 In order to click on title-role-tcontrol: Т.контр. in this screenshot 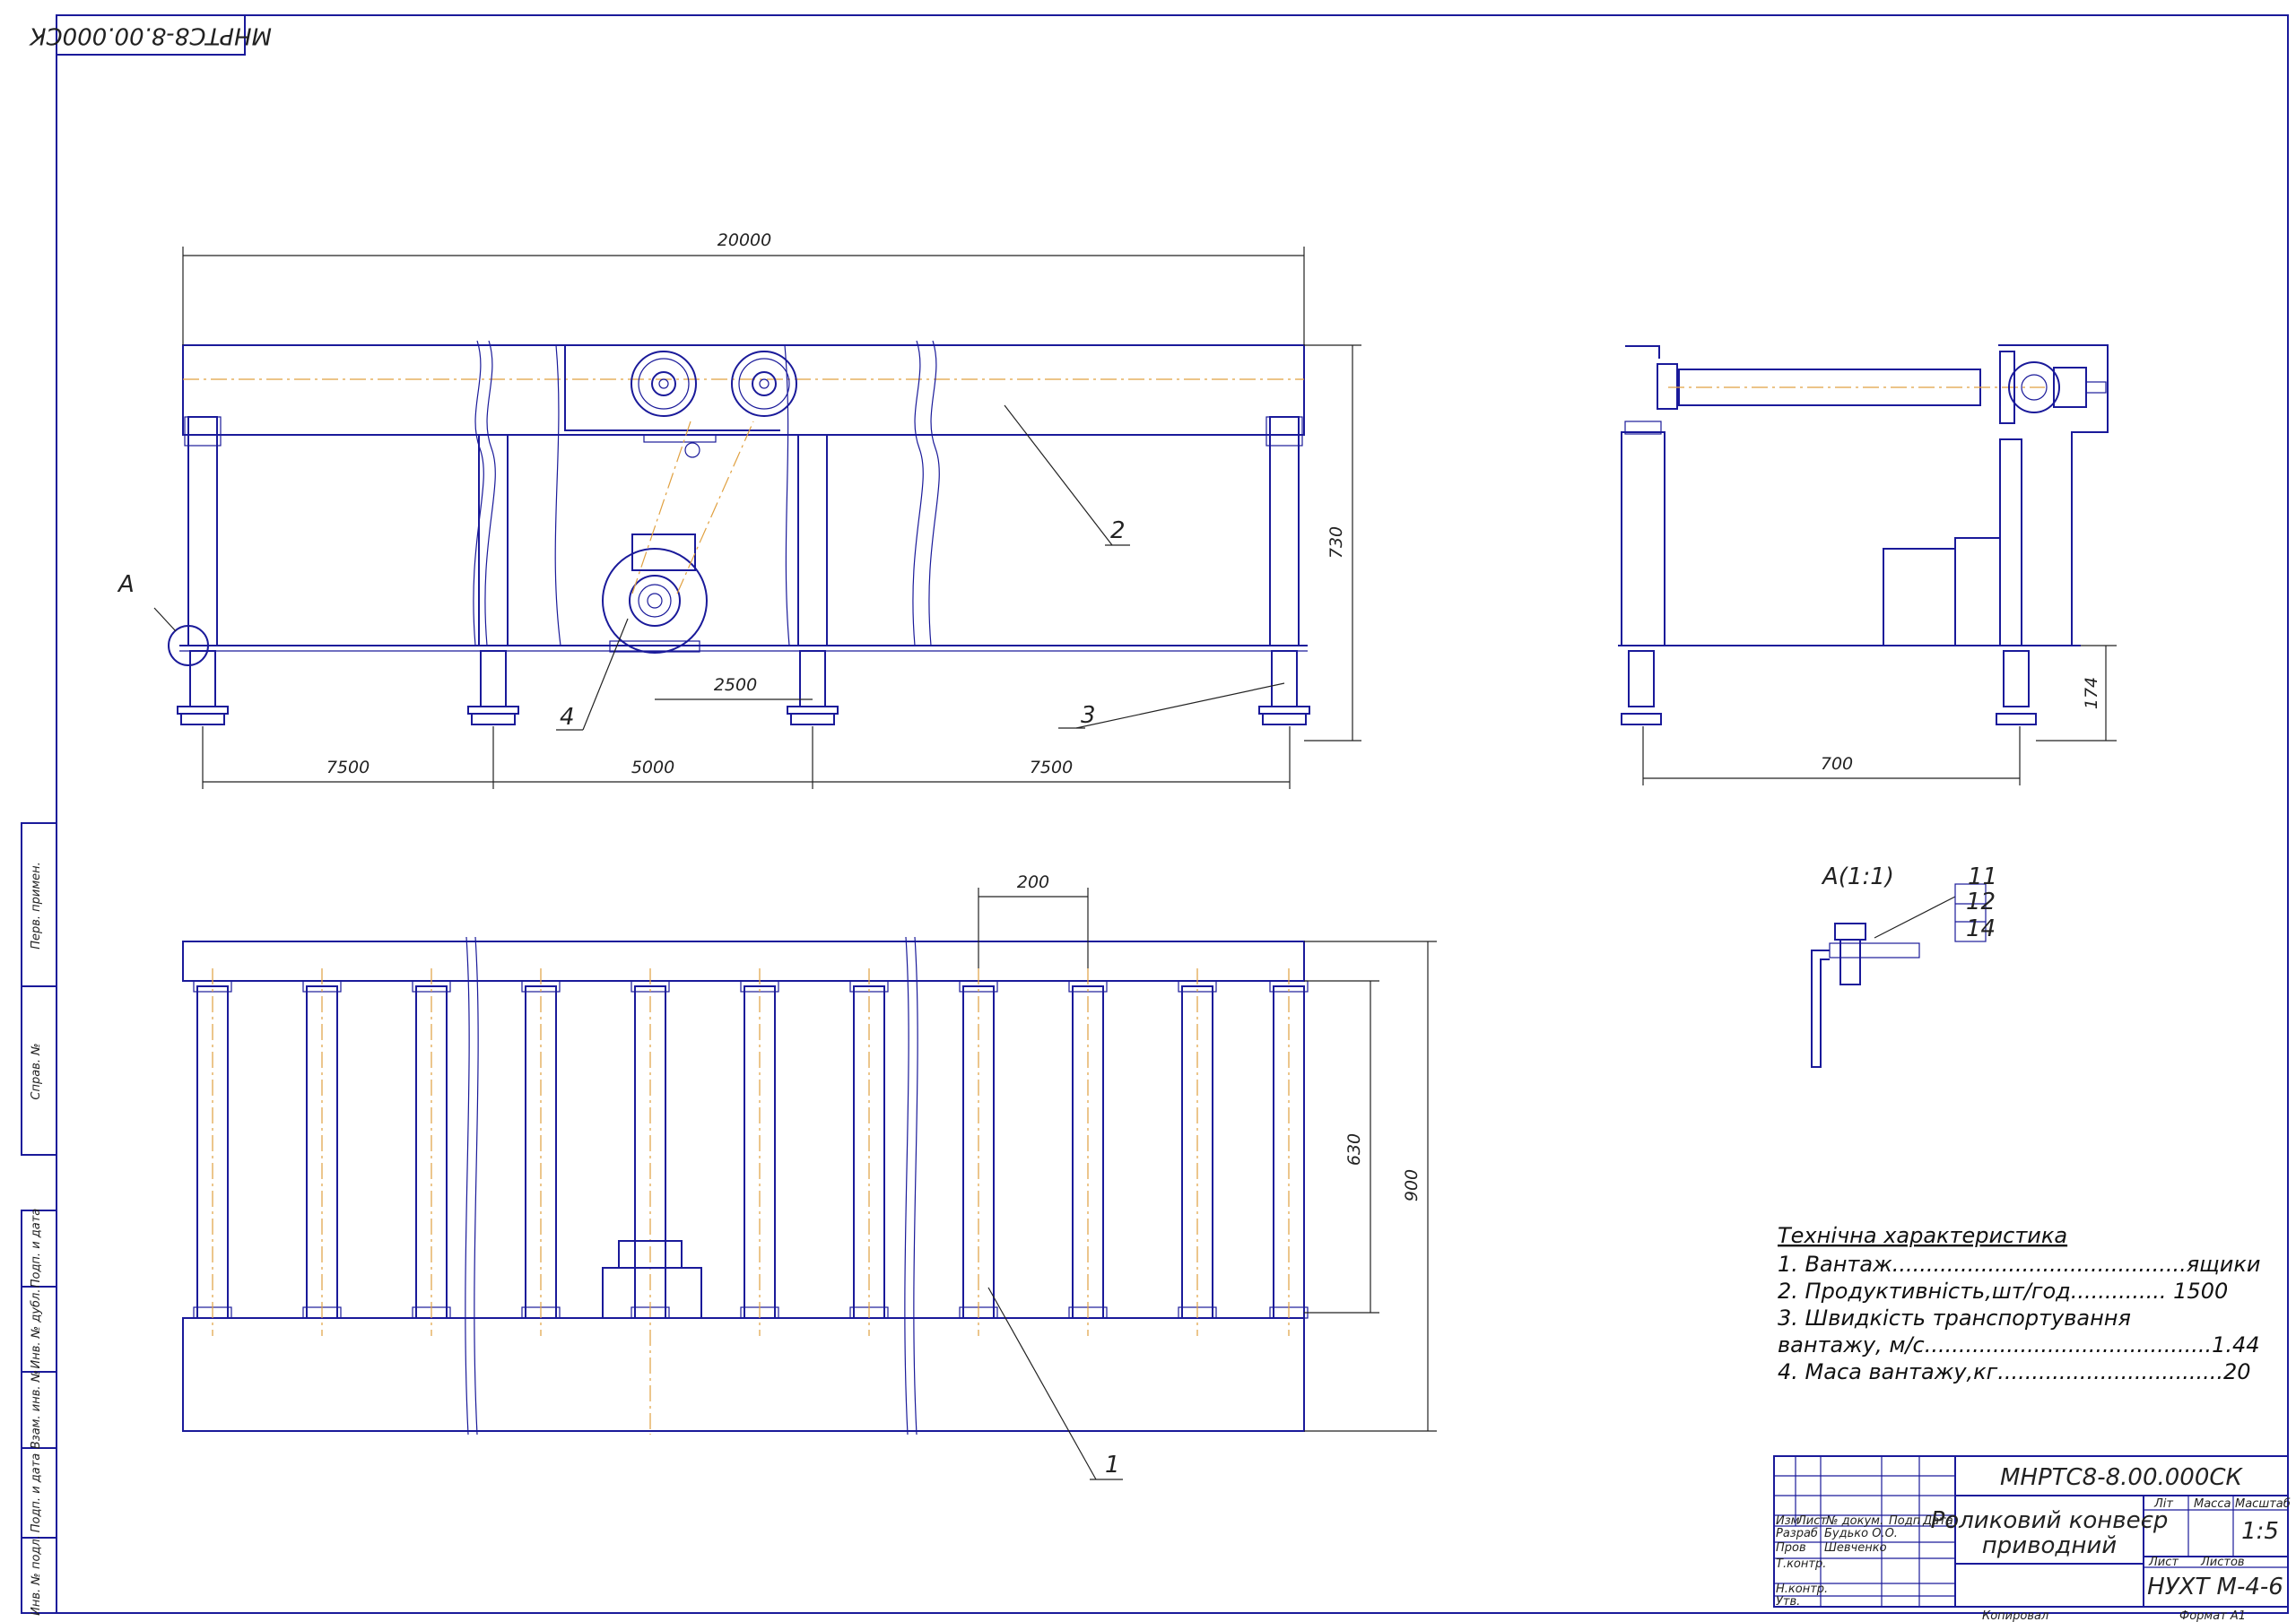, I will do `click(1801, 1564)`.